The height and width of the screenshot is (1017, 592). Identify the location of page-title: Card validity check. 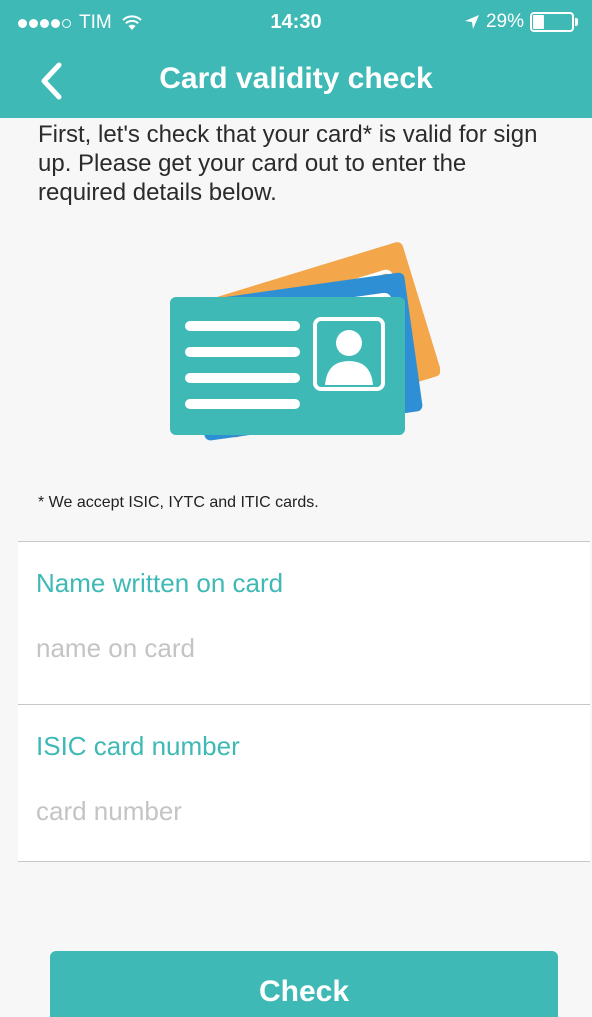
(296, 78).